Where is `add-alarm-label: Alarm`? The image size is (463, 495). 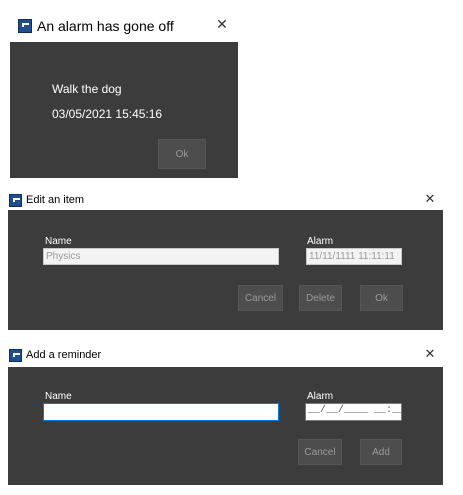 add-alarm-label: Alarm is located at coordinates (320, 396).